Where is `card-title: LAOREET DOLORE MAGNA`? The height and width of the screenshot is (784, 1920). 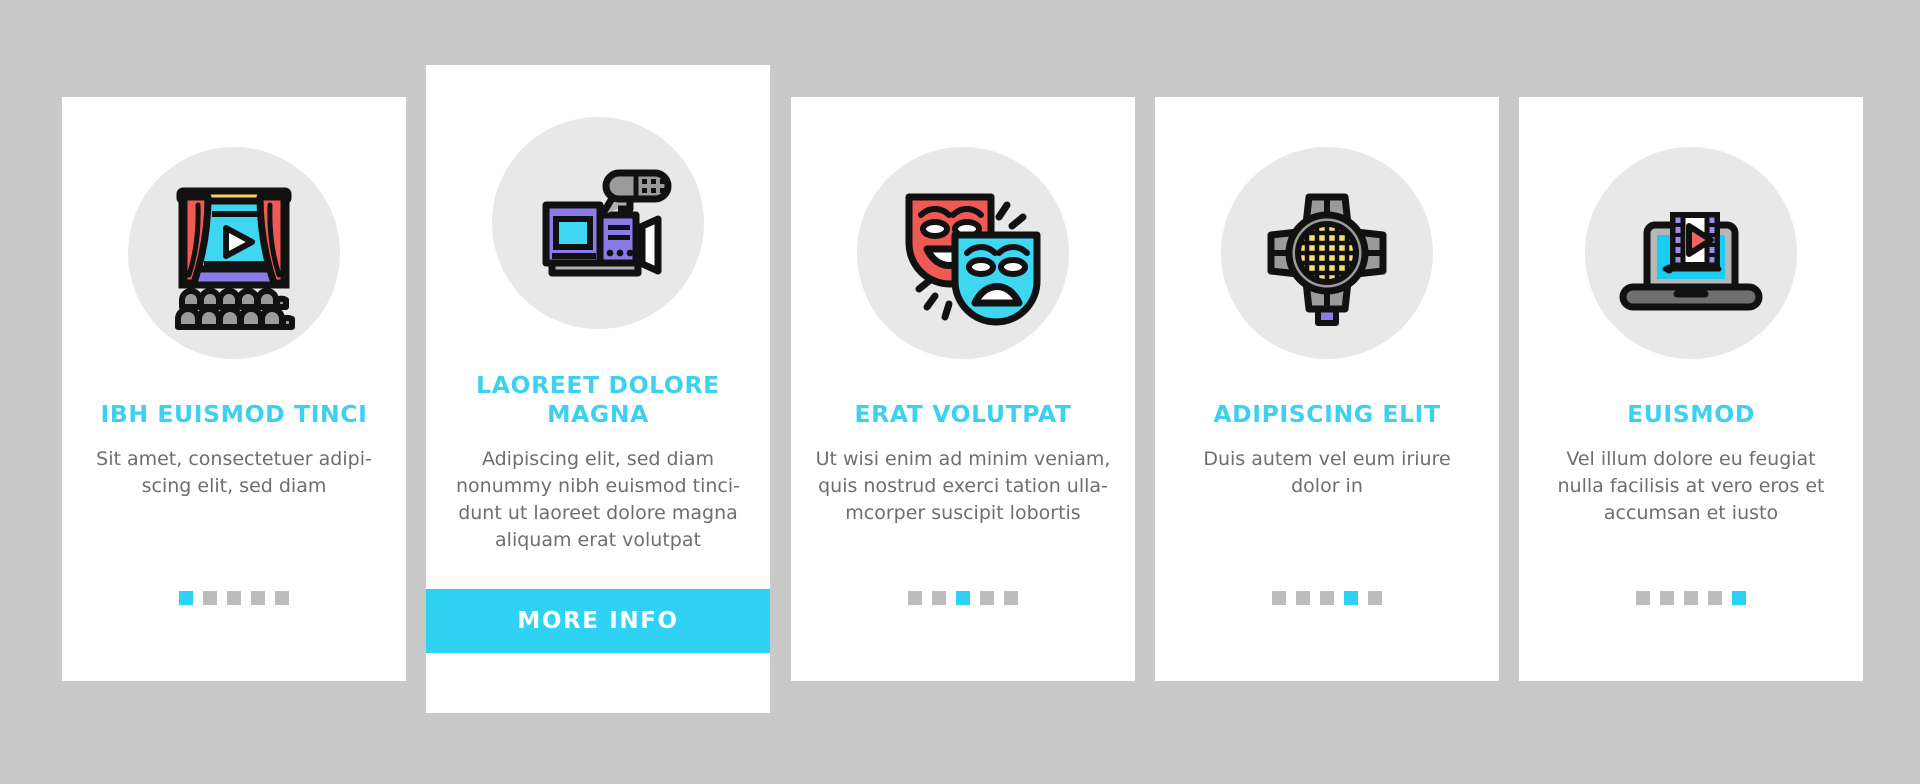
card-title: LAOREET DOLORE MAGNA is located at coordinates (598, 400).